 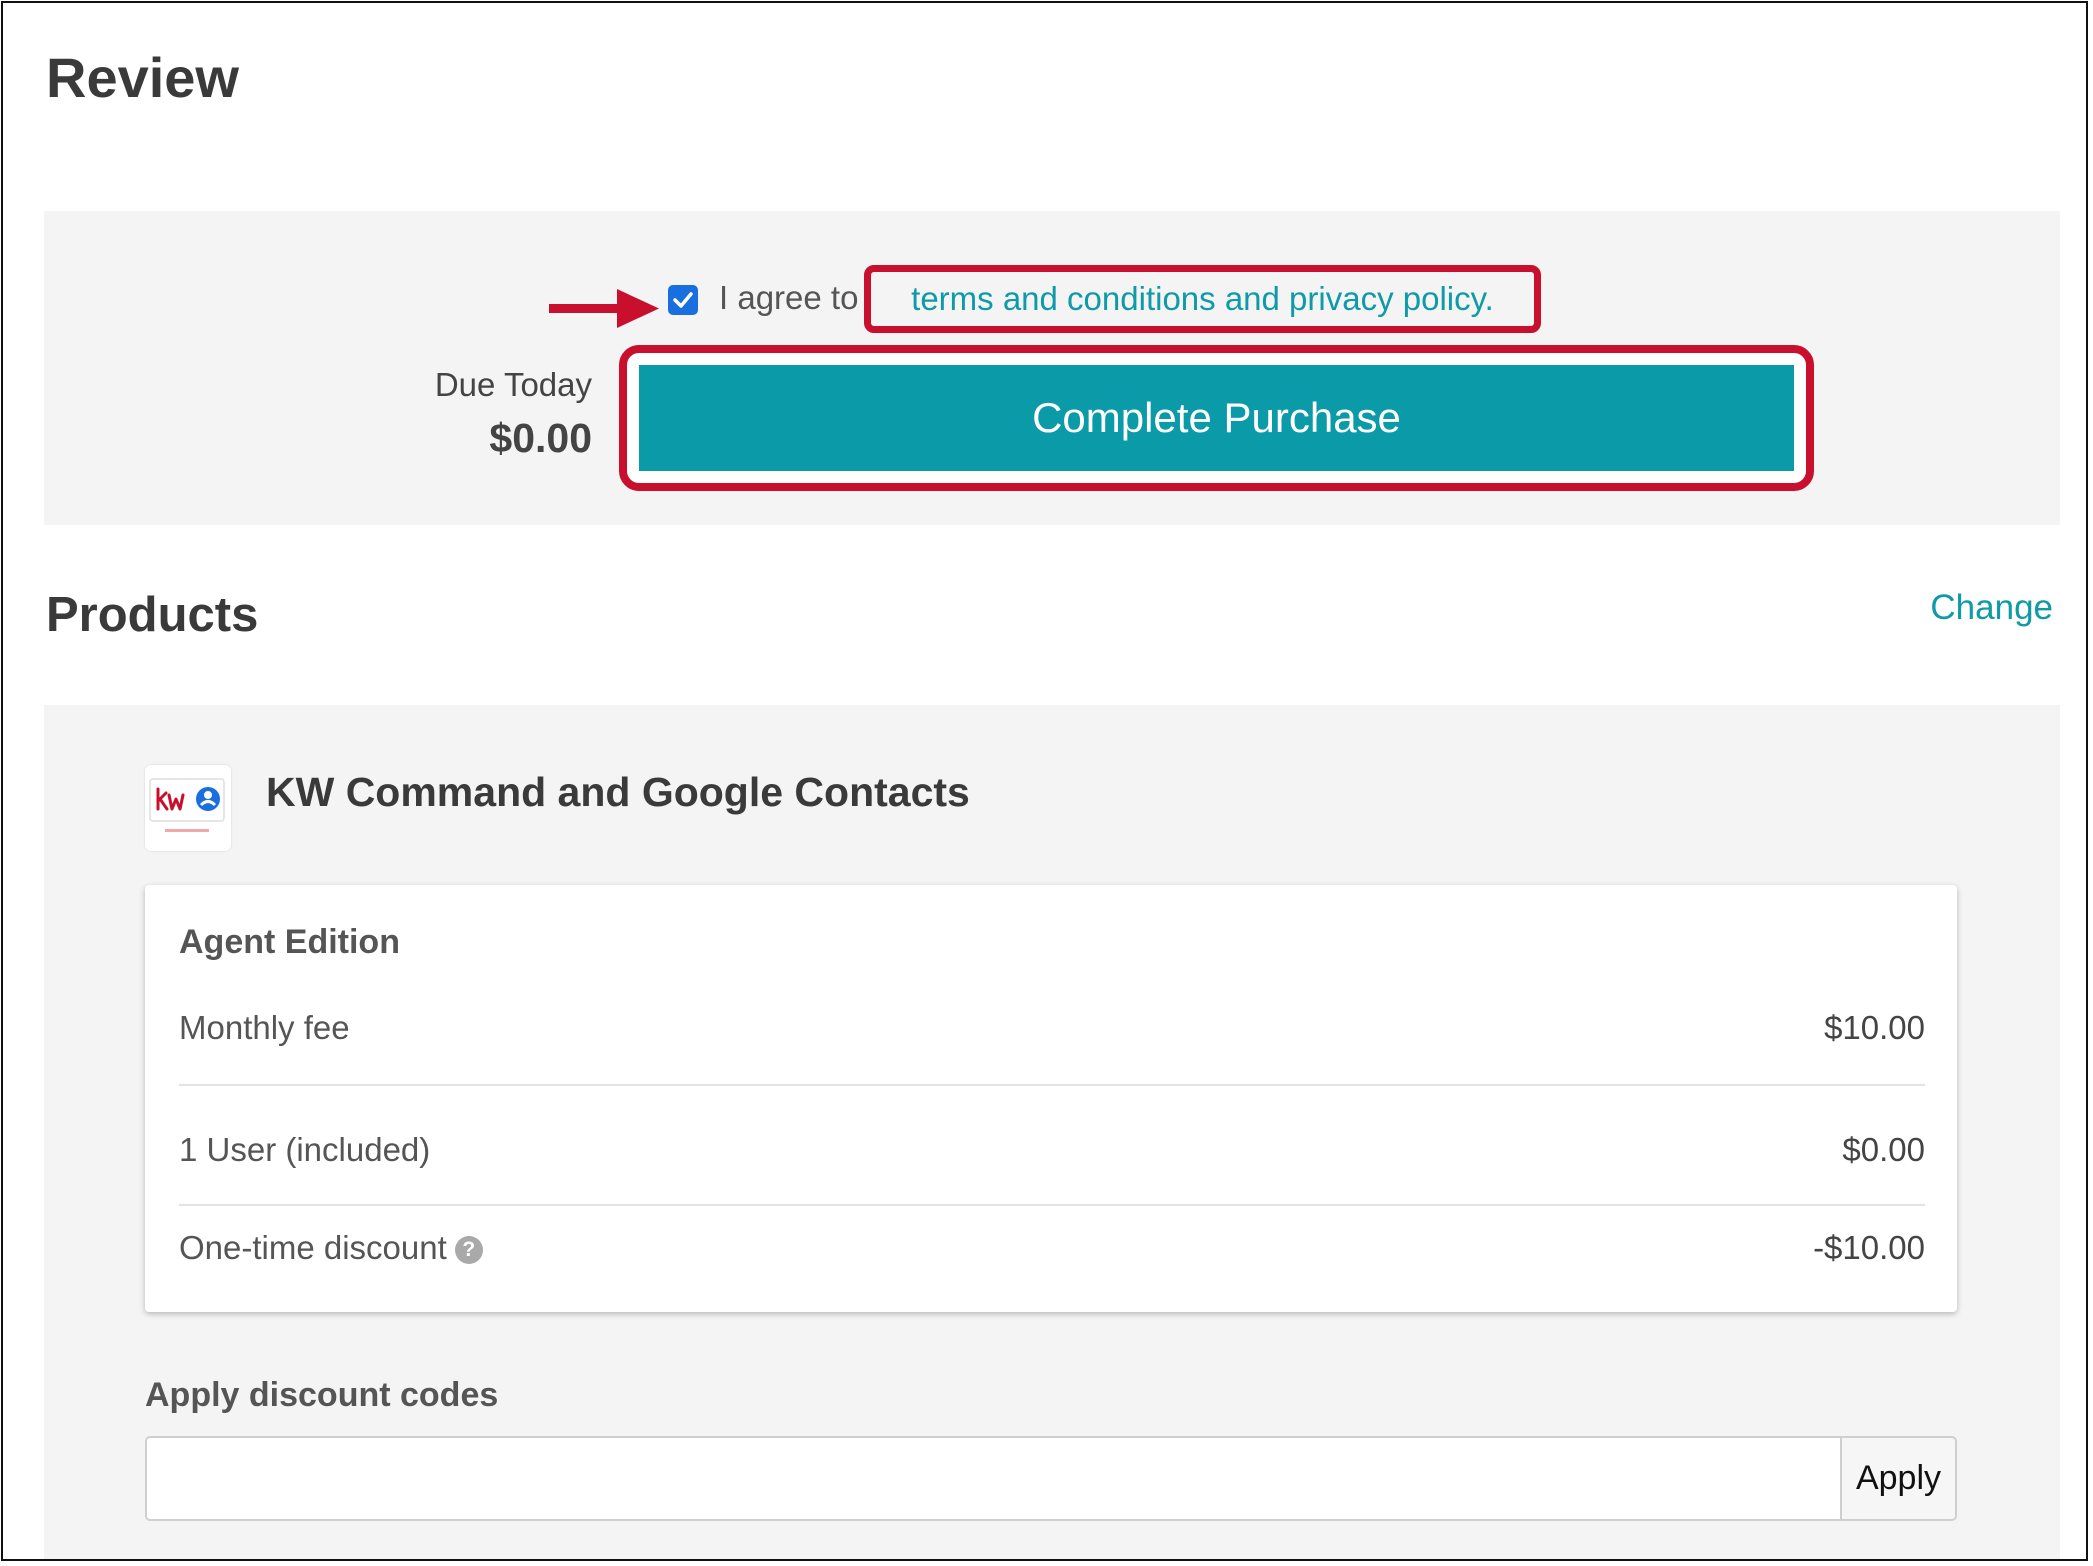 I want to click on line-item-price: $0.00, so click(x=1883, y=1149).